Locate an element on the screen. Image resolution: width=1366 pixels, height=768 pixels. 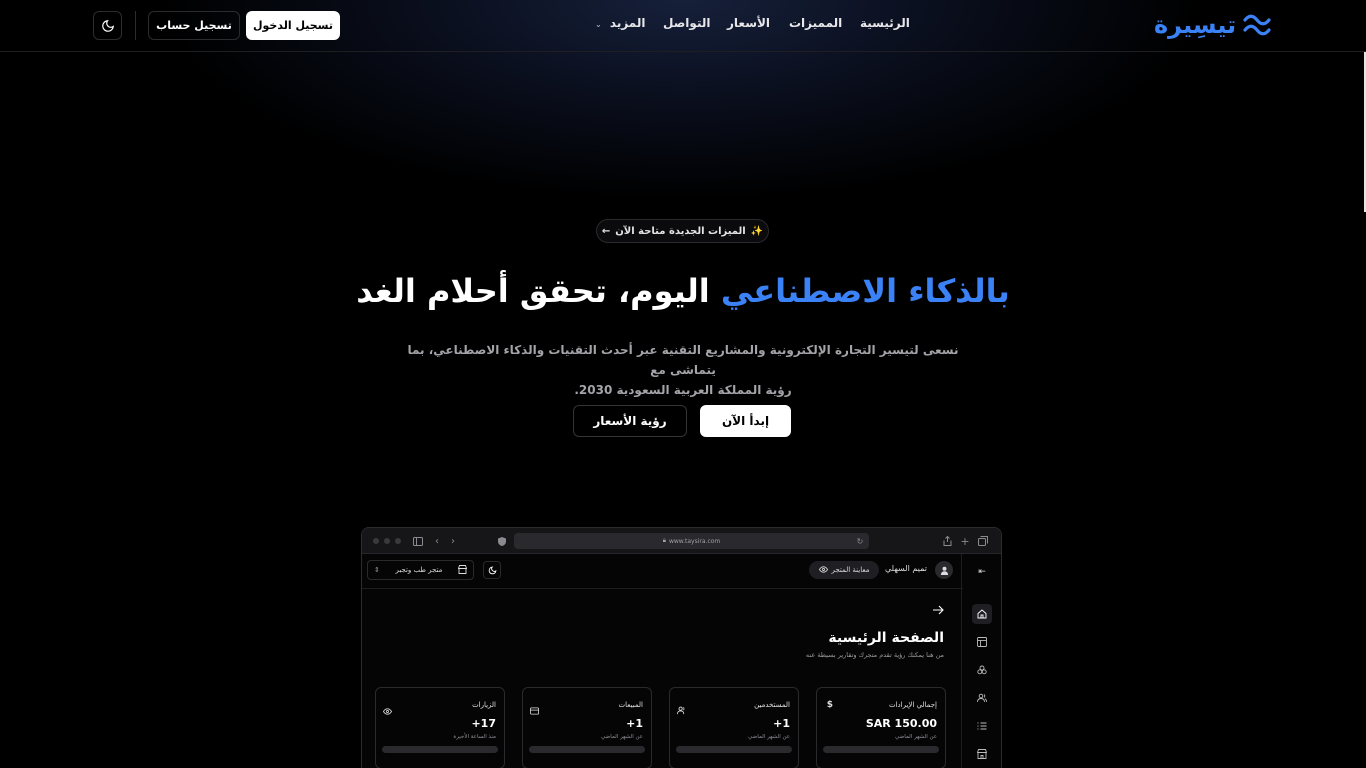
new-tab-icon: + is located at coordinates (965, 541).